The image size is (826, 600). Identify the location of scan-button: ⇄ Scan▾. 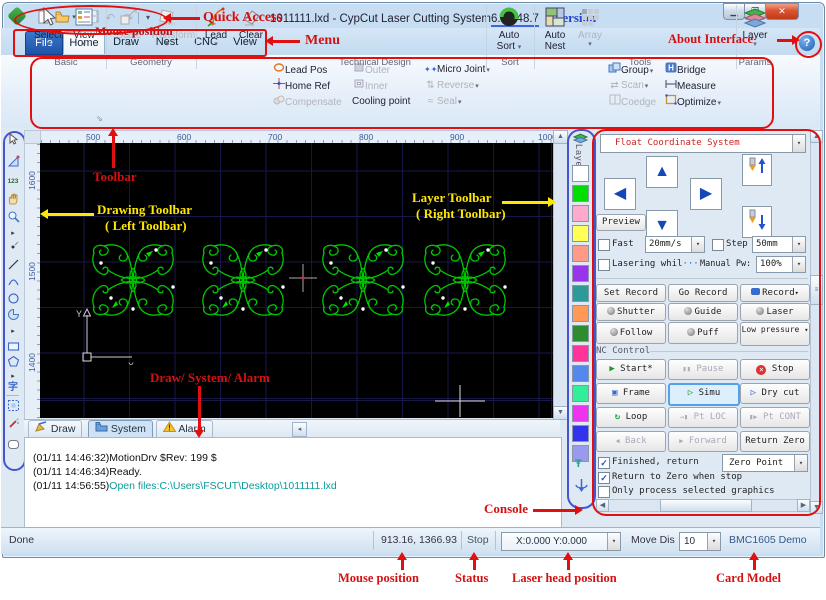
(628, 85).